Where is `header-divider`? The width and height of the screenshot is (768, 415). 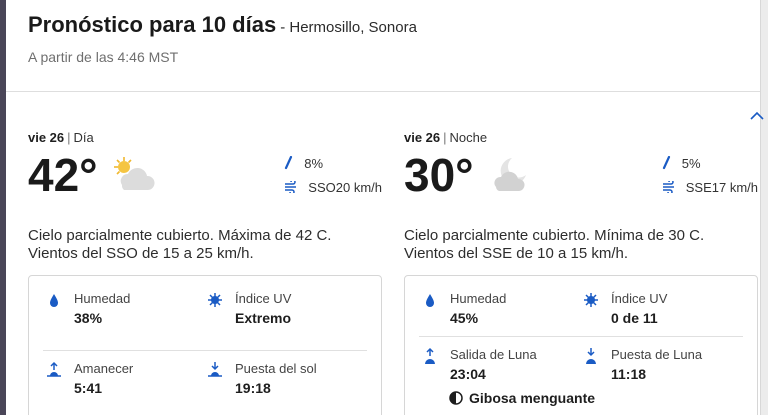
header-divider is located at coordinates (383, 91).